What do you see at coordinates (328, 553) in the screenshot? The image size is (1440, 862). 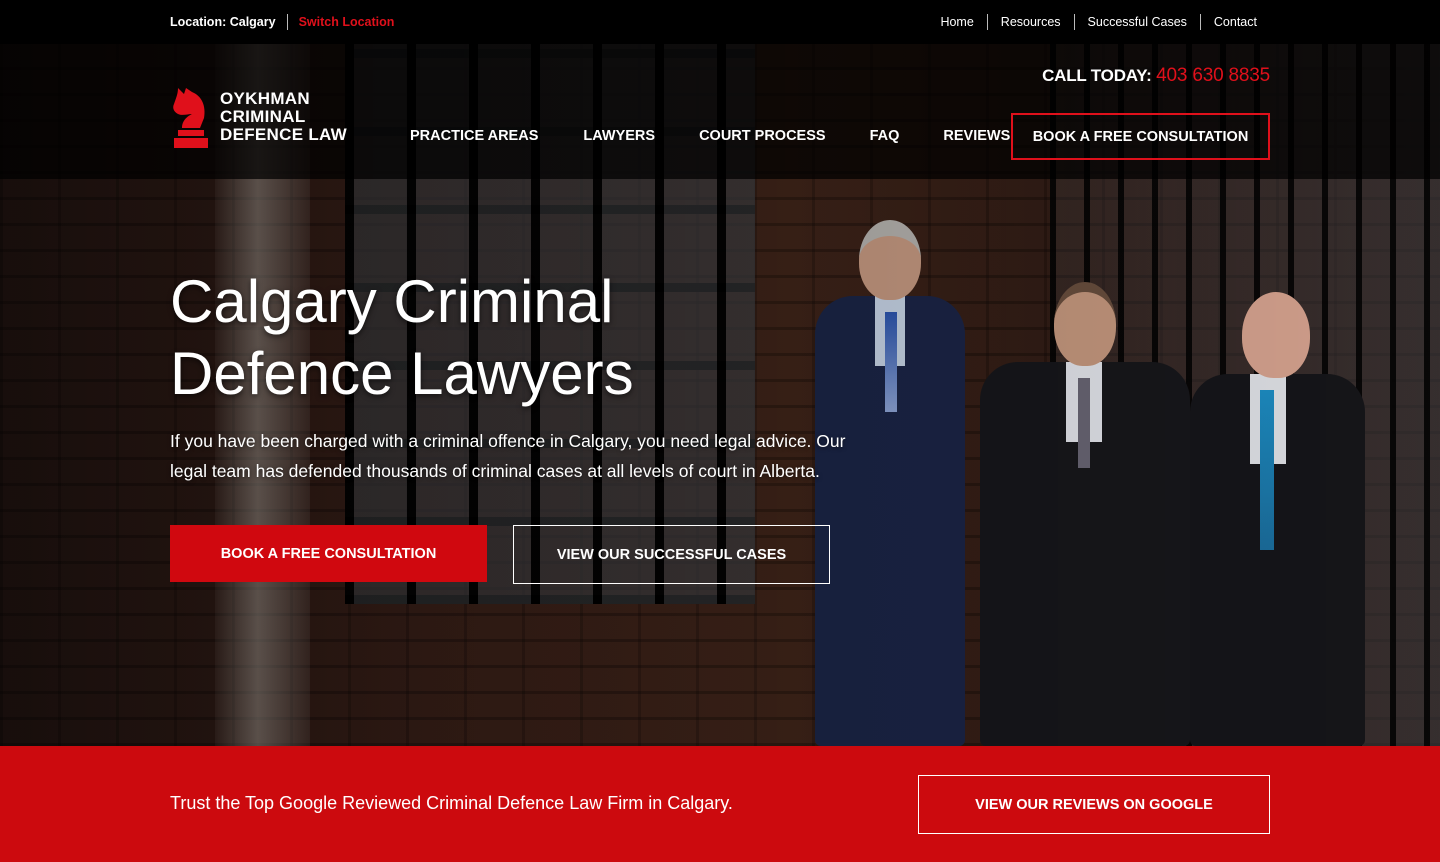 I see `hero-book-consultation-button: BOOK A FREE CONSULTATION` at bounding box center [328, 553].